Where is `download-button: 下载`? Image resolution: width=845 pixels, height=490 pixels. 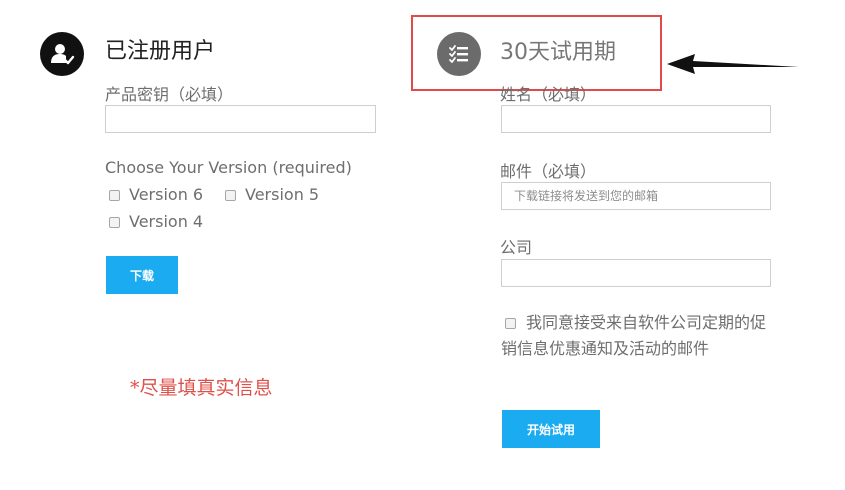
download-button: 下载 is located at coordinates (142, 275).